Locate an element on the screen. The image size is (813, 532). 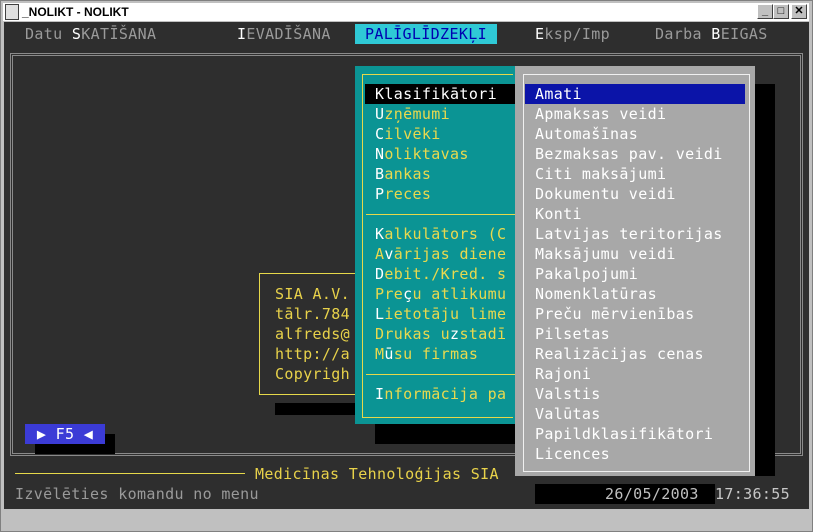
f5-button: ▶ F5 ◀ is located at coordinates (65, 434).